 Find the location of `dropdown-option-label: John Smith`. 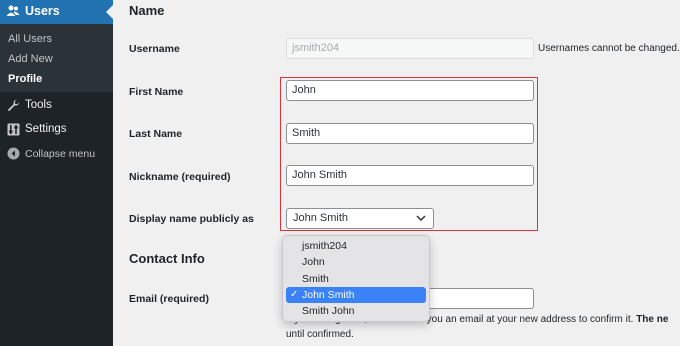

dropdown-option-label: John Smith is located at coordinates (328, 294).